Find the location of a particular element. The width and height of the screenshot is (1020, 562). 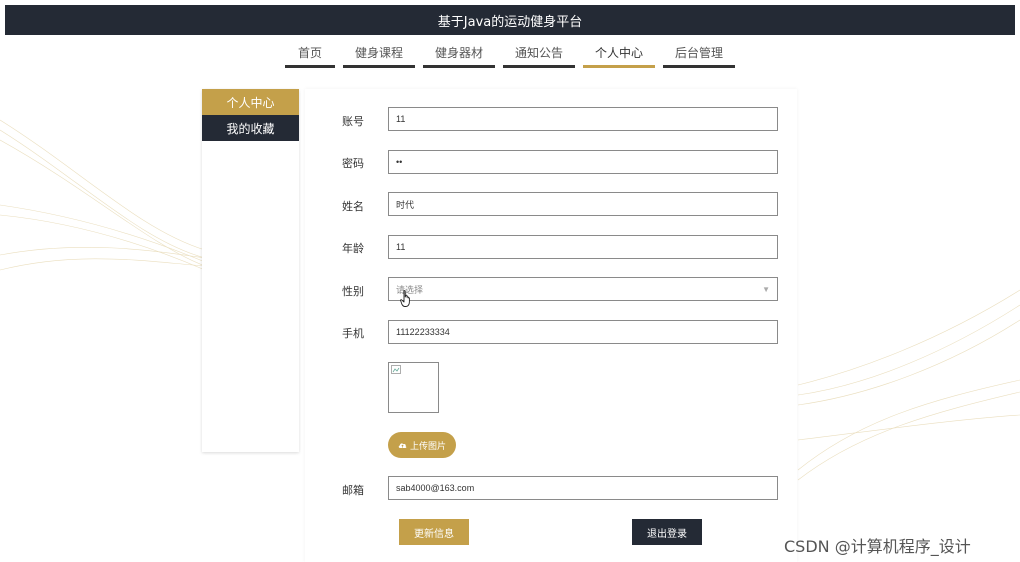

nav-item-courses: 健身课程 is located at coordinates (379, 54).